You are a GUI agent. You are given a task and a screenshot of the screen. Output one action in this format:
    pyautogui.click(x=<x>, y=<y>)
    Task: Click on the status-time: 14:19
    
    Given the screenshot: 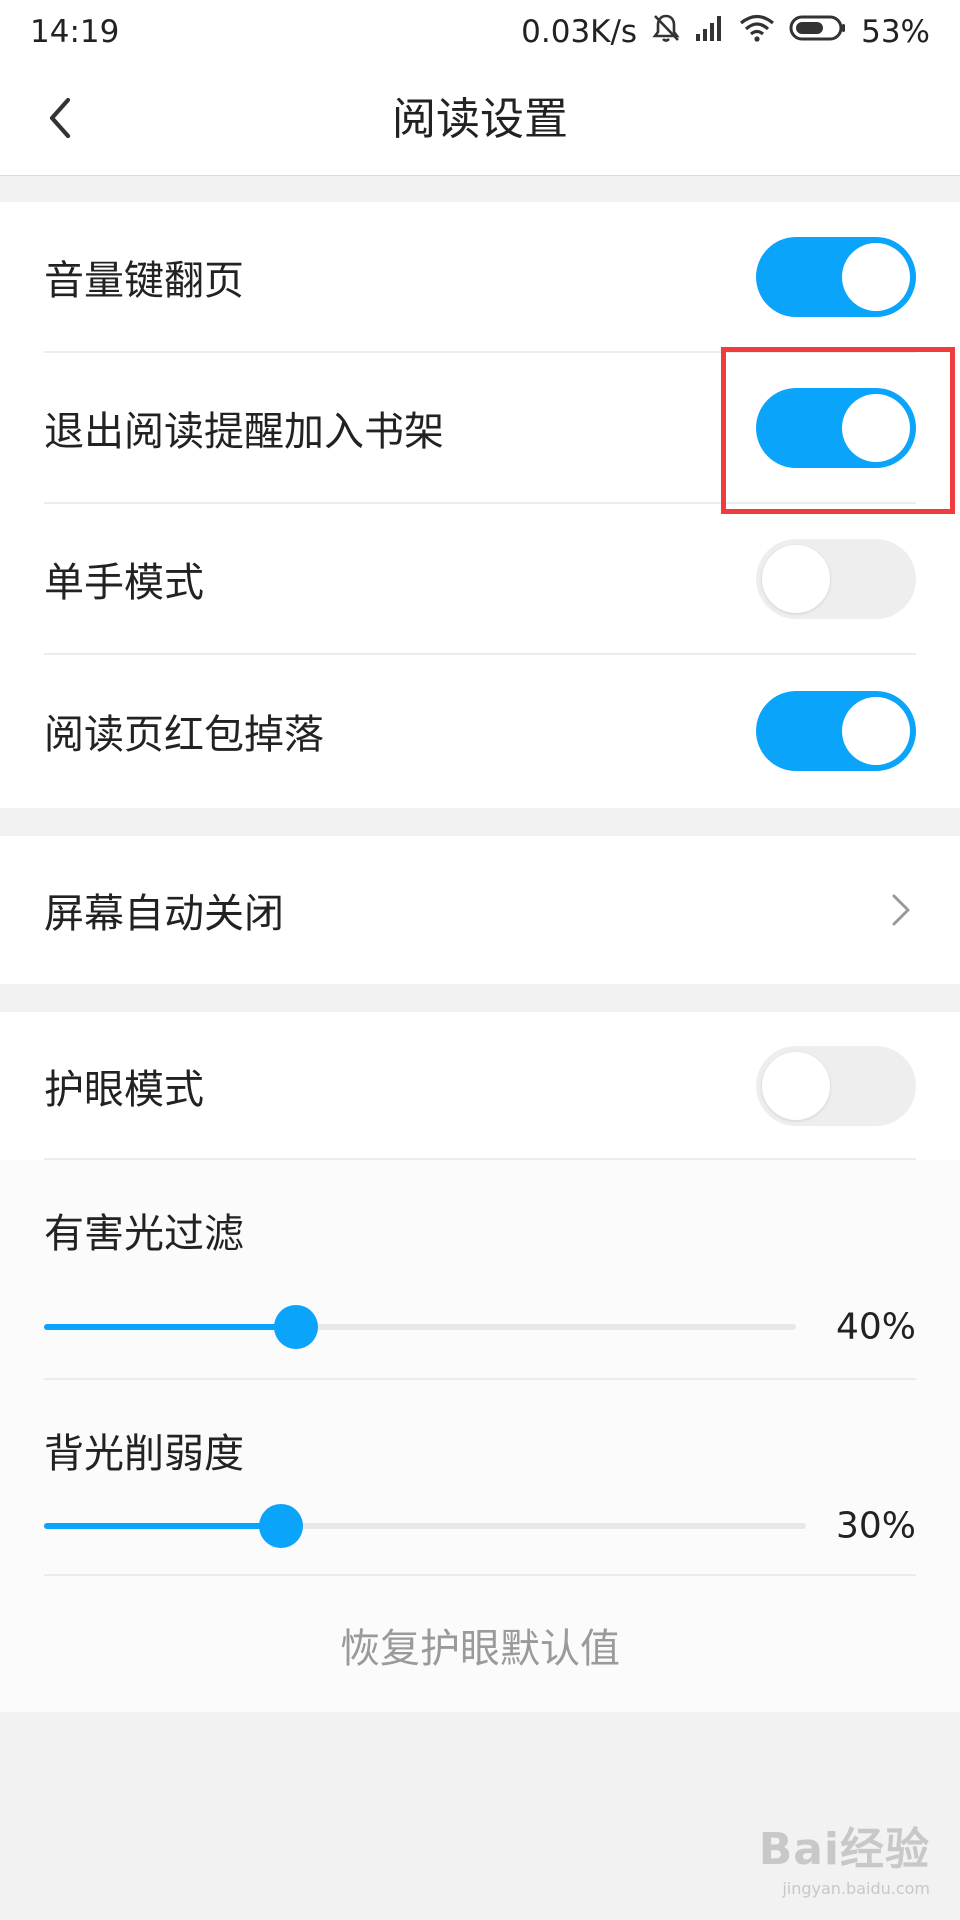 What is the action you would take?
    pyautogui.click(x=75, y=32)
    